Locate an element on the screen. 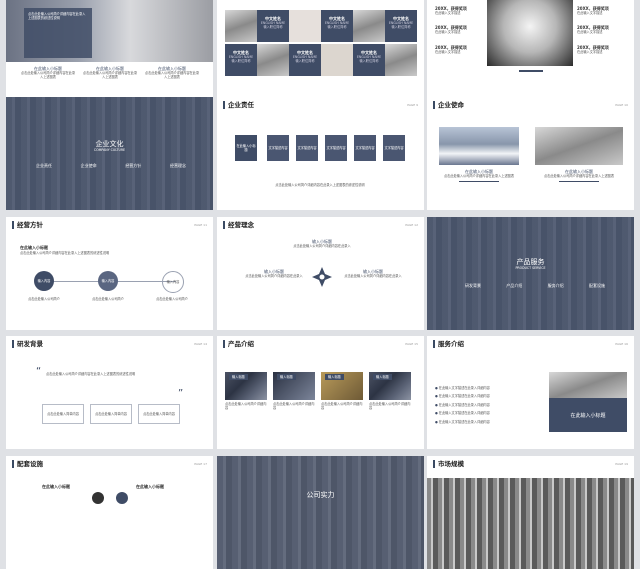 The height and width of the screenshot is (569, 640). resp-foot: 点击此处输入公司简介详细内容在此录入上述图表的综述性说明 is located at coordinates (320, 185).